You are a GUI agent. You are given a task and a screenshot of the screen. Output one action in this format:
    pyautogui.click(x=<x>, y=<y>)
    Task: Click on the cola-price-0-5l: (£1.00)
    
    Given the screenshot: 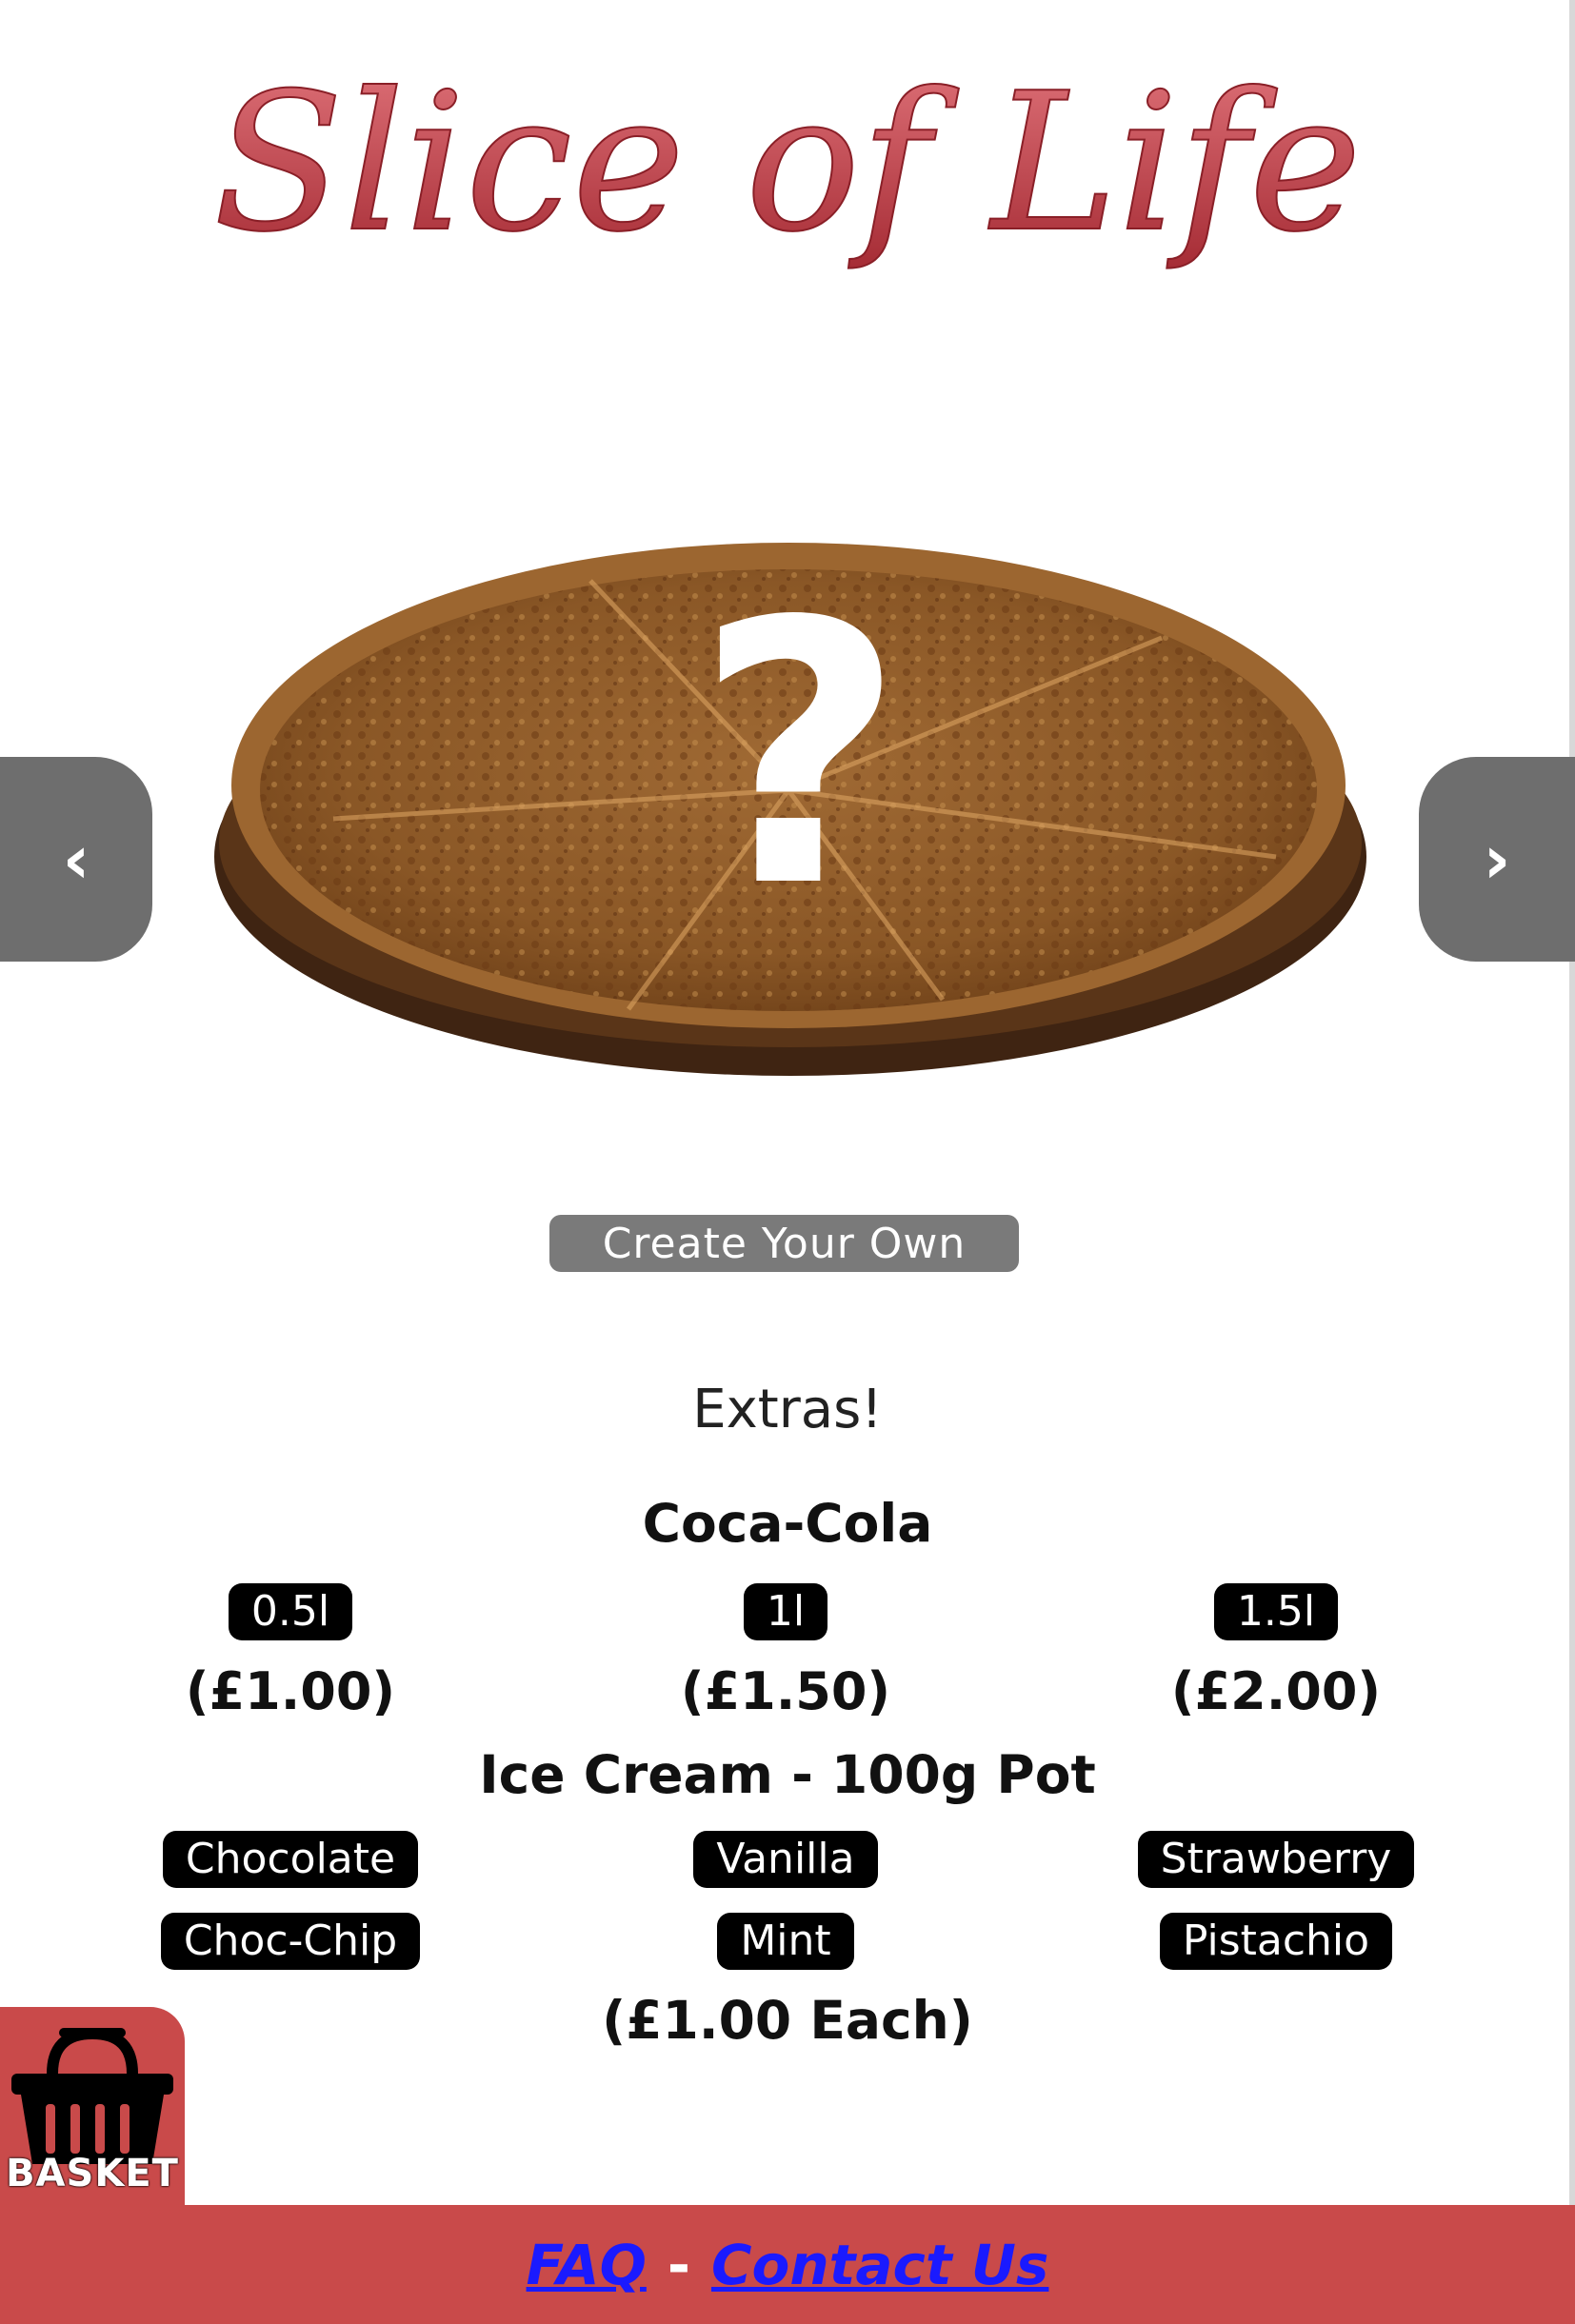 What is the action you would take?
    pyautogui.click(x=290, y=1691)
    